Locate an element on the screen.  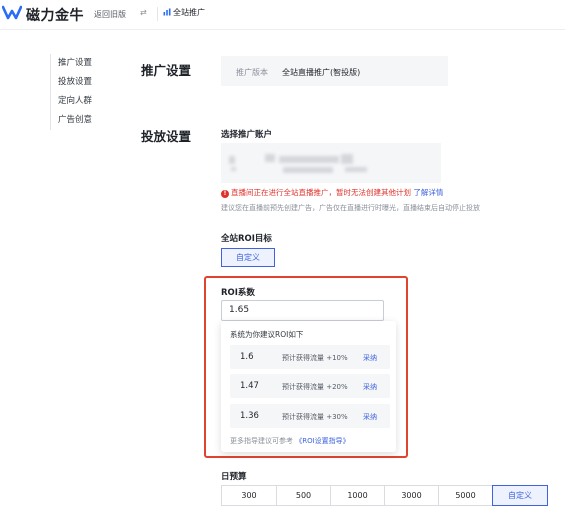
budget-option-1000: 1000 is located at coordinates (357, 495).